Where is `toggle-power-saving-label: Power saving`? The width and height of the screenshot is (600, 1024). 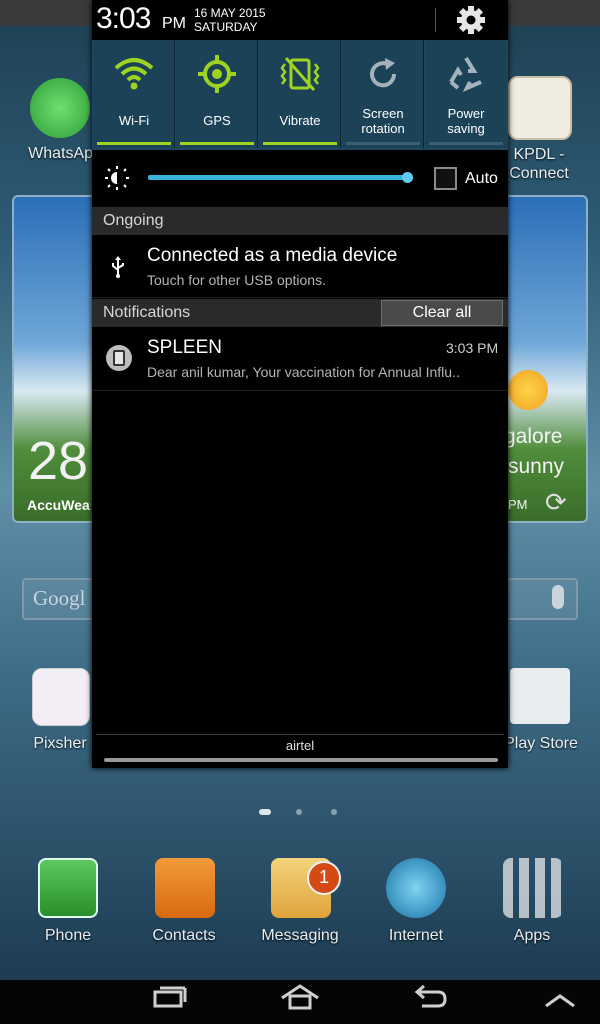 toggle-power-saving-label: Power saving is located at coordinates (466, 121).